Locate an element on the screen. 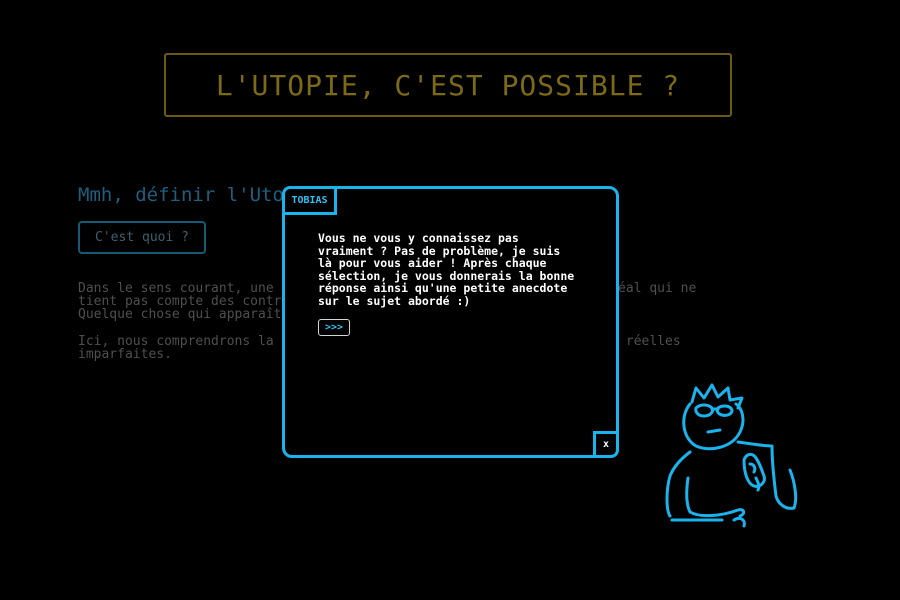 Image resolution: width=900 pixels, height=600 pixels. what-is-it-button: C'est quoi ? is located at coordinates (142, 237).